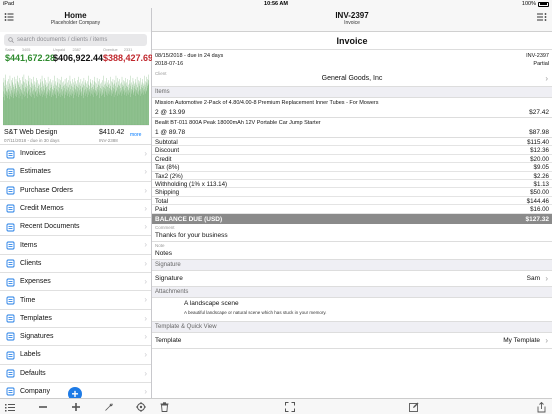  What do you see at coordinates (170, 112) in the screenshot?
I see `item-quantity: 2 @ 13.99` at bounding box center [170, 112].